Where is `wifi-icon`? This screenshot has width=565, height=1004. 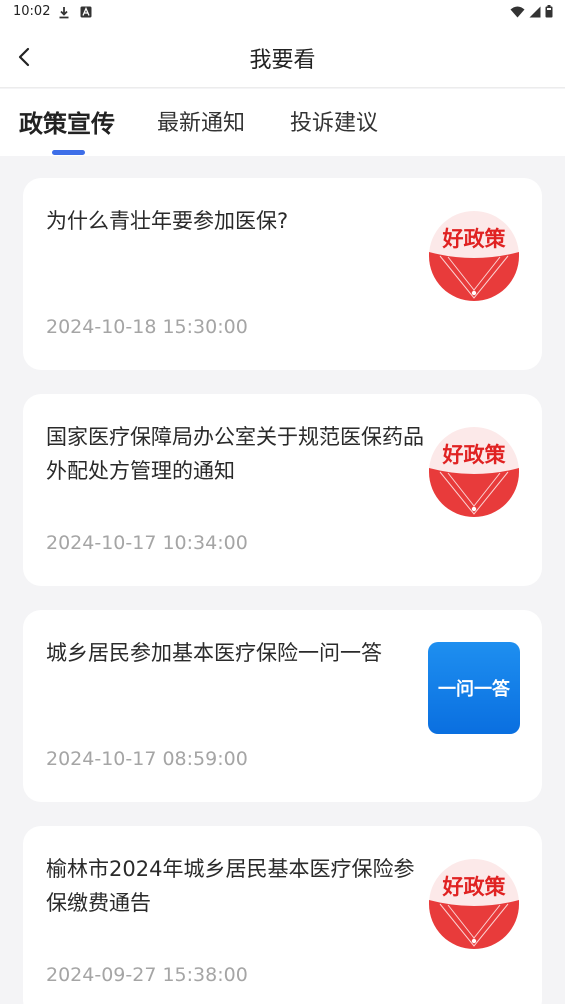
wifi-icon is located at coordinates (517, 11).